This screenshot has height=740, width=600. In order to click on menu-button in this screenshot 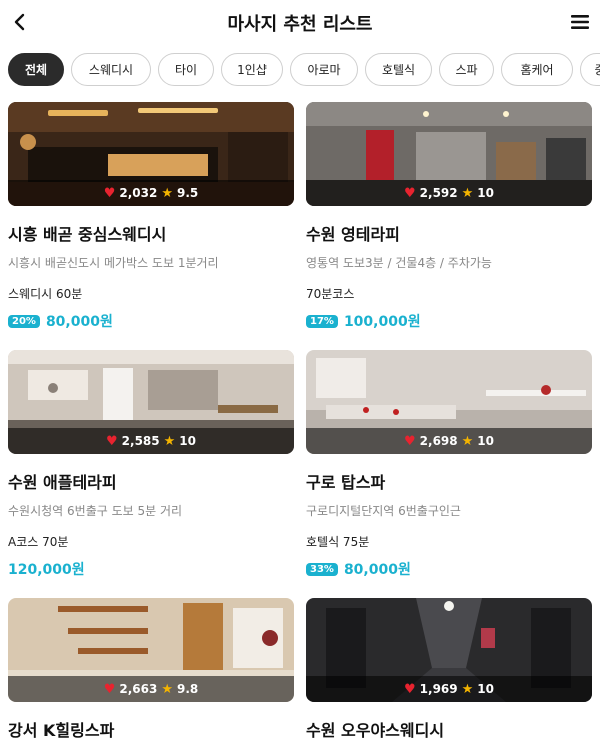, I will do `click(580, 22)`.